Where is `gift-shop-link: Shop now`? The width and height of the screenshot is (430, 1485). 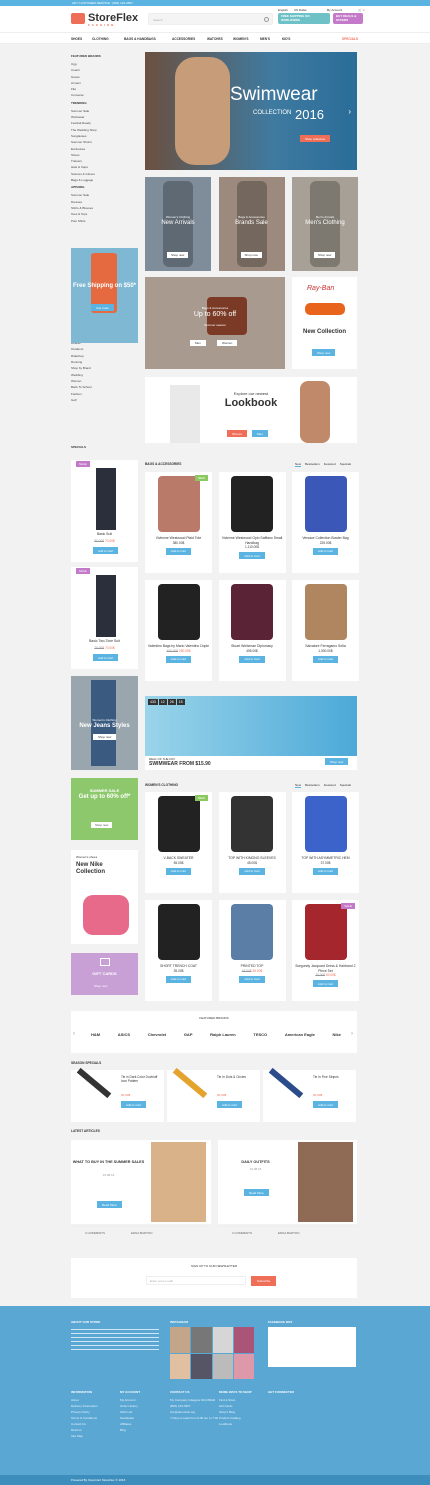 gift-shop-link: Shop now is located at coordinates (100, 986).